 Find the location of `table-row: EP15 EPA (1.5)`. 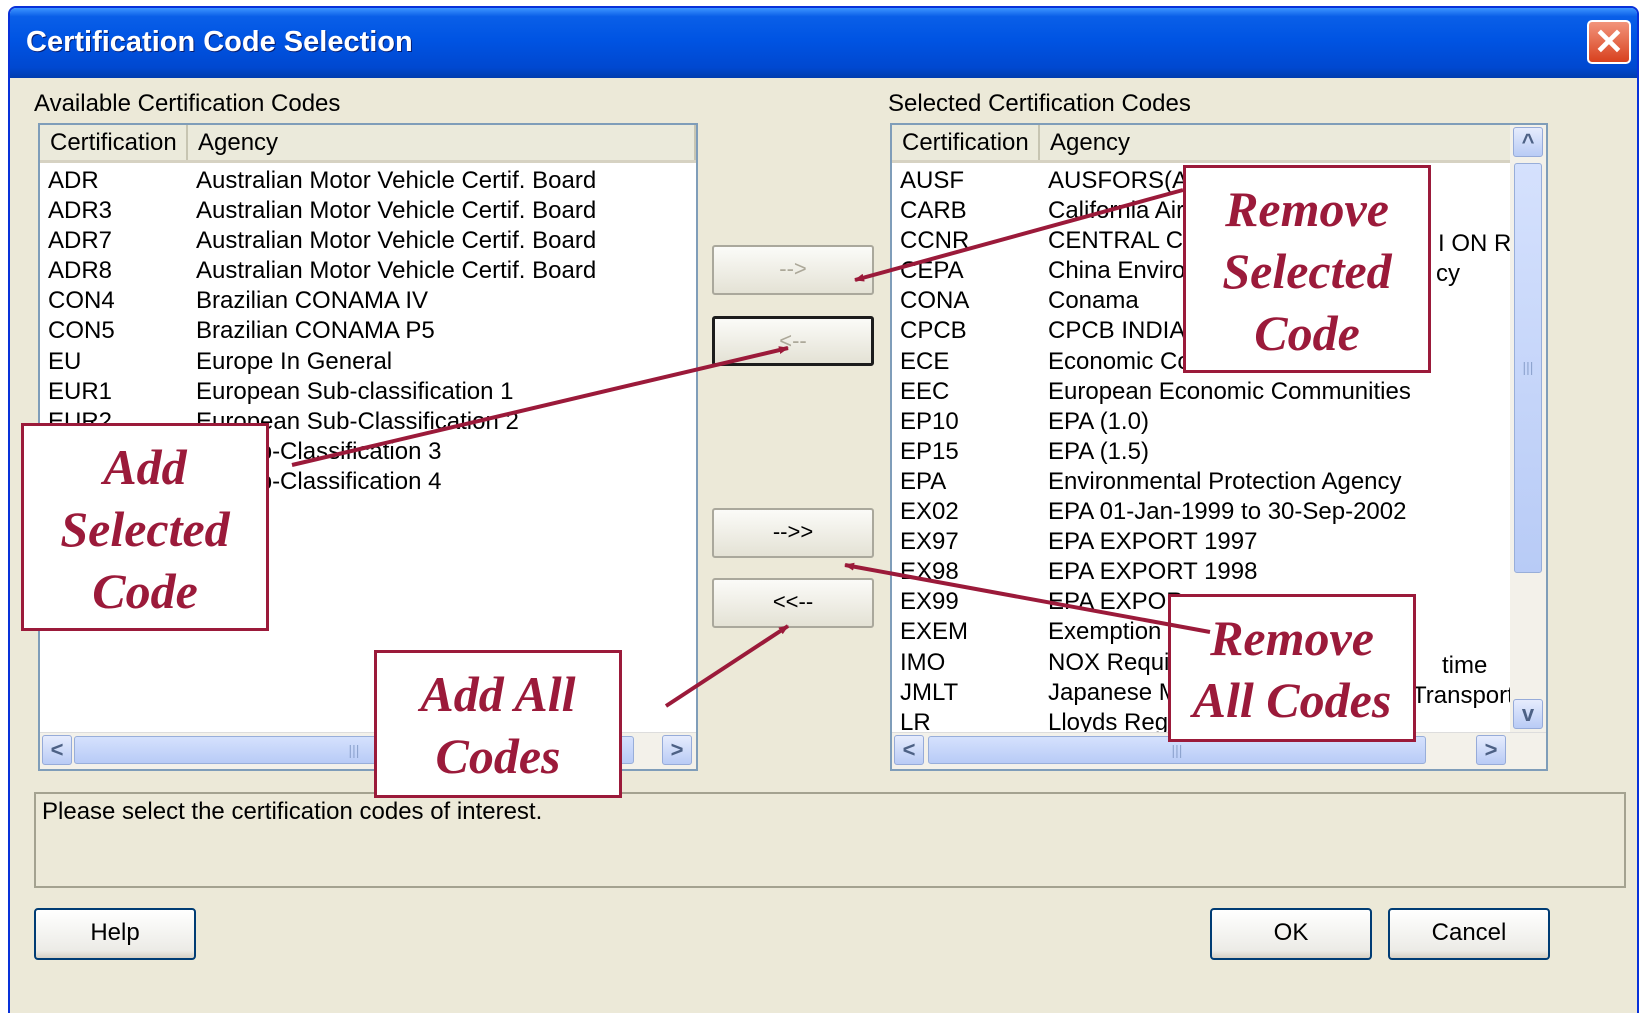

table-row: EP15 EPA (1.5) is located at coordinates (1201, 451).